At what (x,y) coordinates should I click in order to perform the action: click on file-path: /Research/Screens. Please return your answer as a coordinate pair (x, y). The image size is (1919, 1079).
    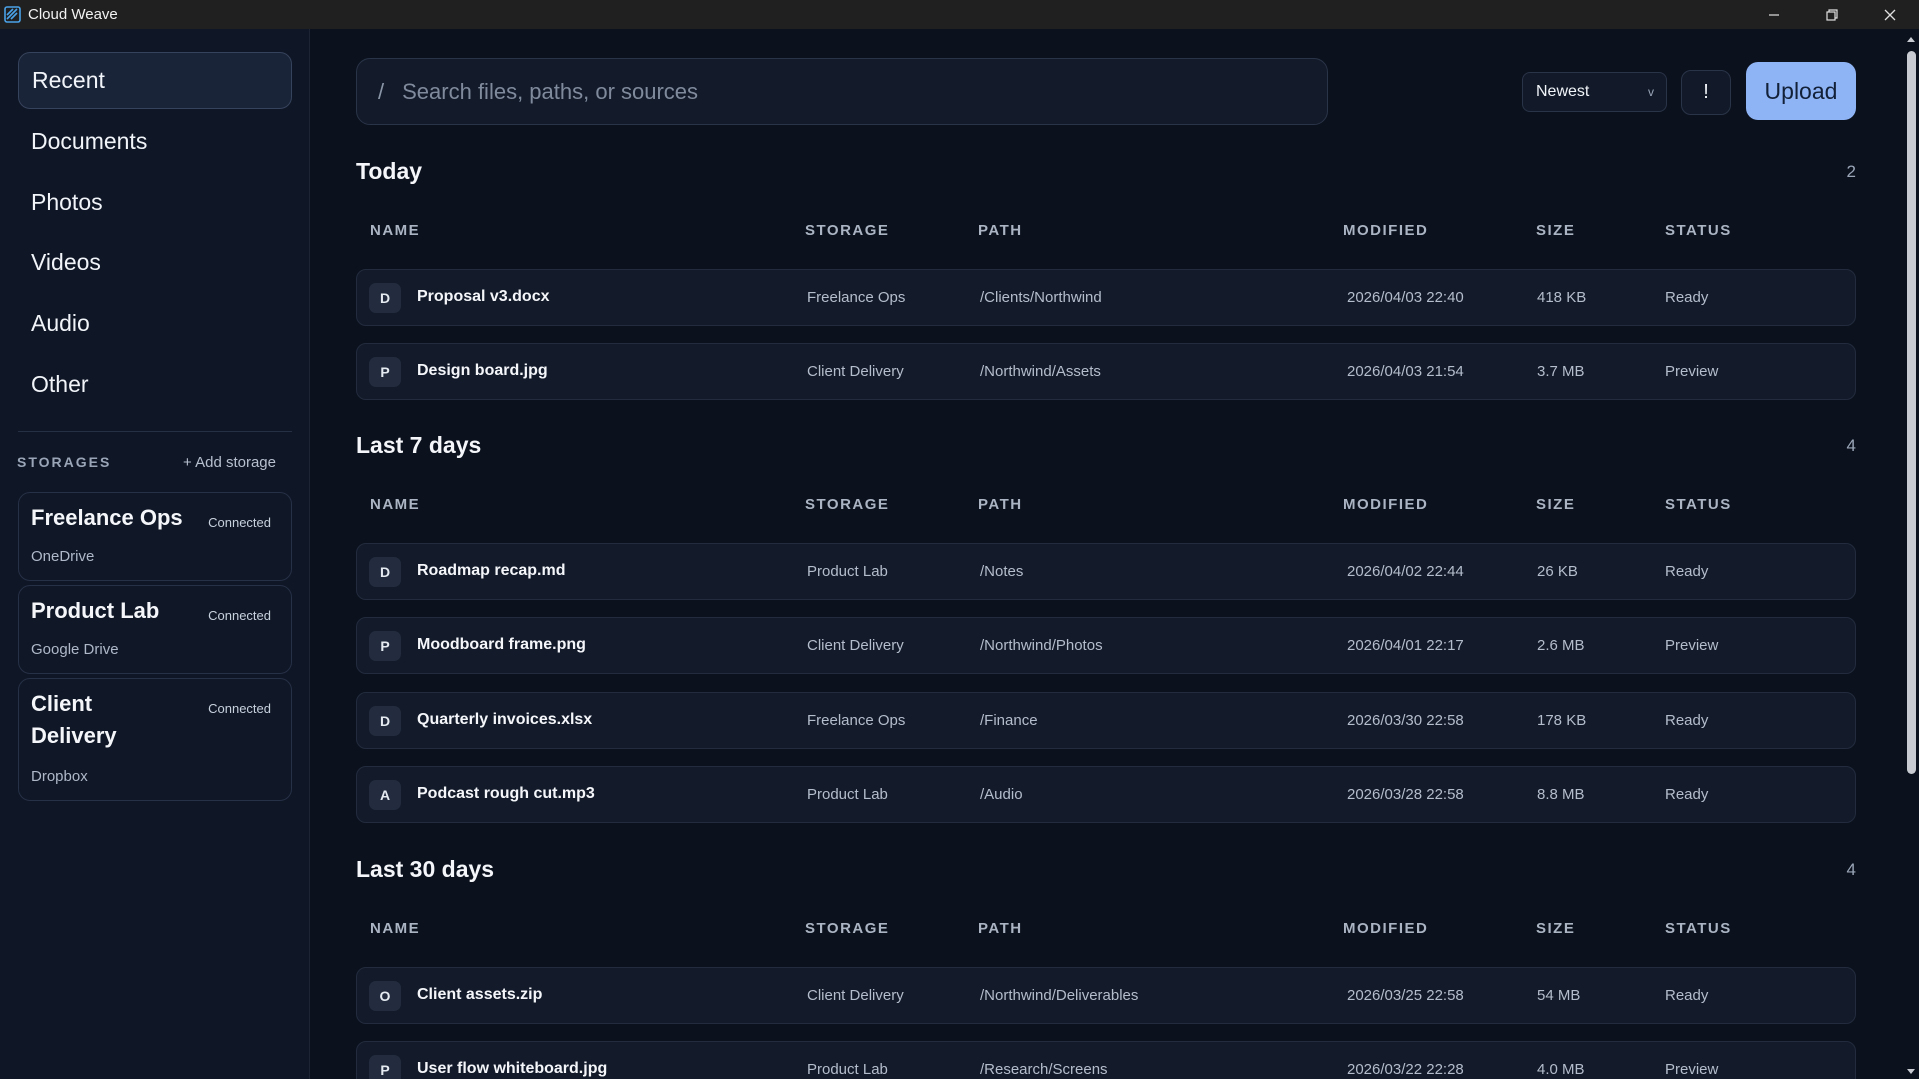
    Looking at the image, I should click on (1044, 1069).